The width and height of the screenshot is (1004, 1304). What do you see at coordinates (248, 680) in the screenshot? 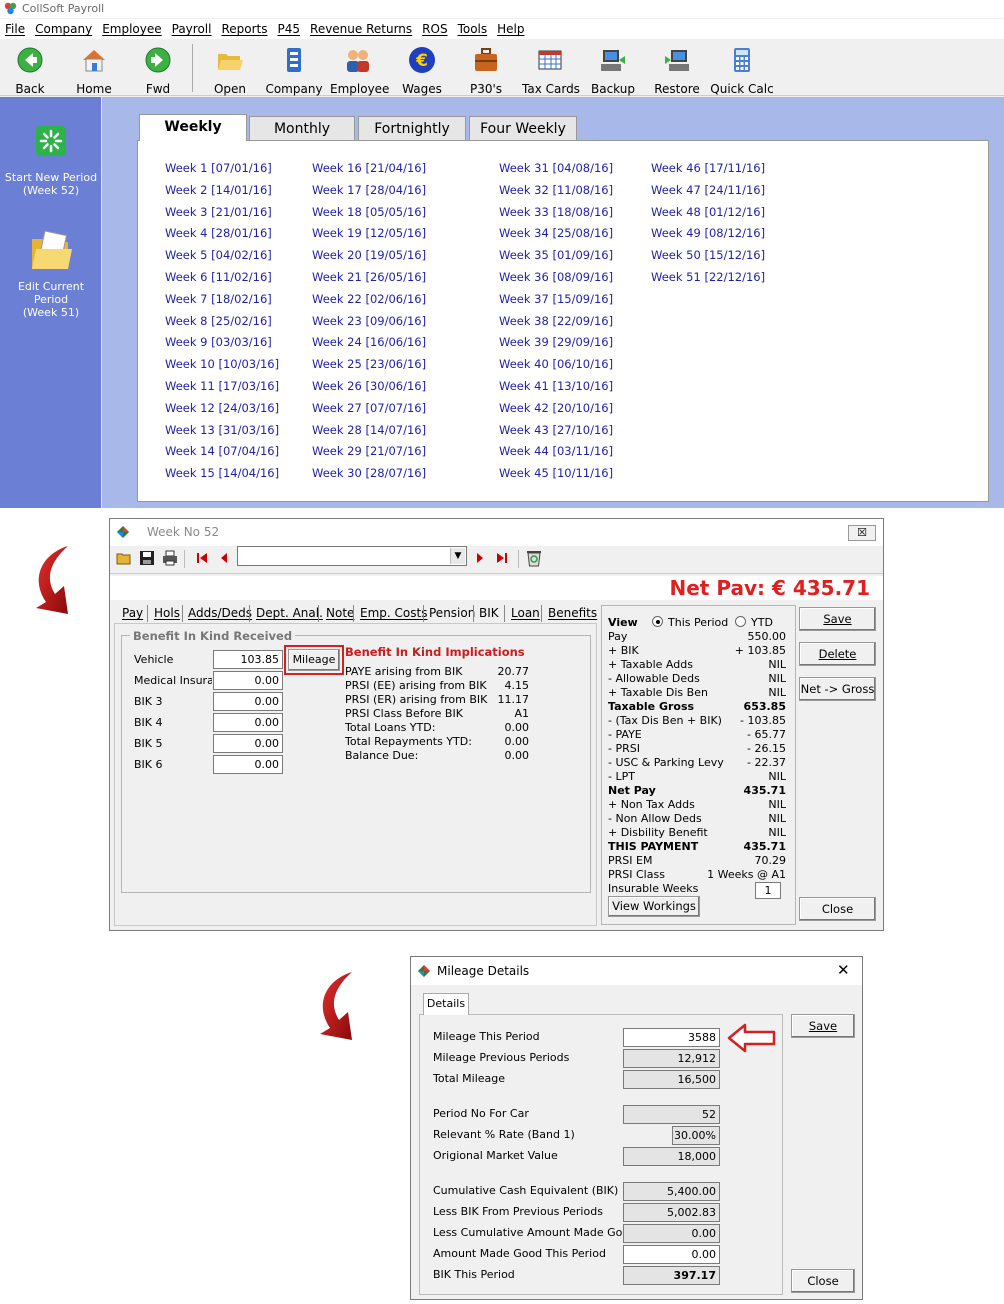
I see `bik-medical-field: 0.00` at bounding box center [248, 680].